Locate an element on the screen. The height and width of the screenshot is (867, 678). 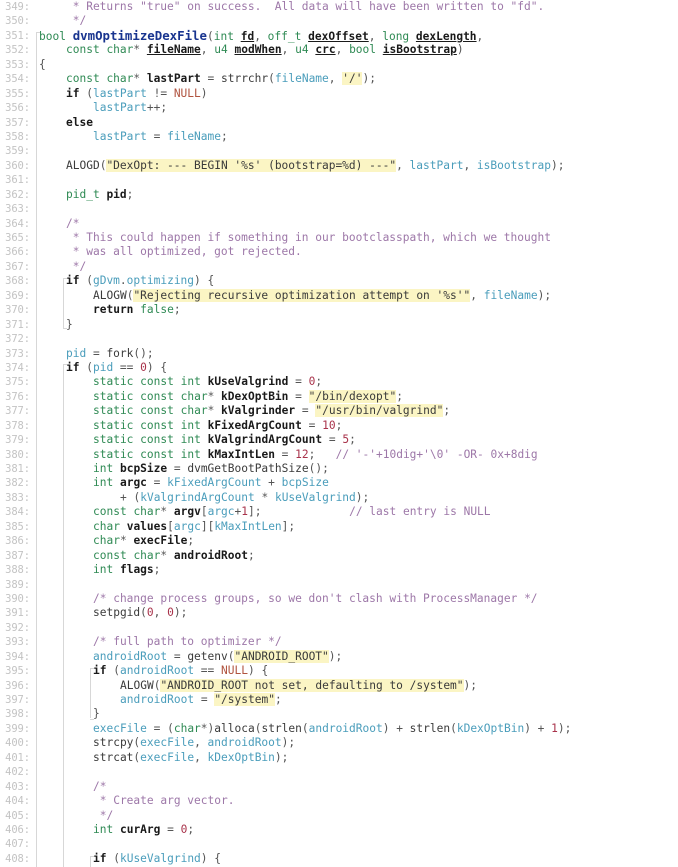
code-line: 386: char* execFile; is located at coordinates (339, 541).